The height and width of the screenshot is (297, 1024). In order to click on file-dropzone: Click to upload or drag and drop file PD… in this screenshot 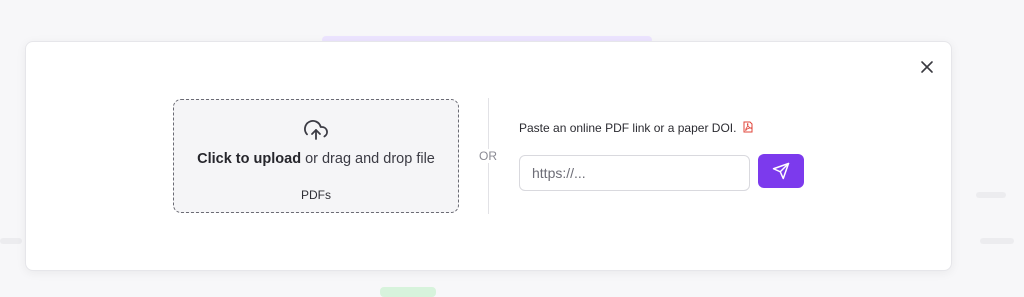, I will do `click(316, 156)`.